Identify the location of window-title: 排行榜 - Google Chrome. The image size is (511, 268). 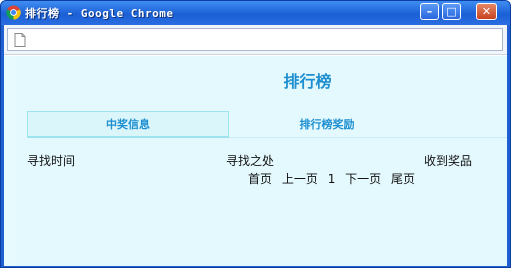
(99, 13).